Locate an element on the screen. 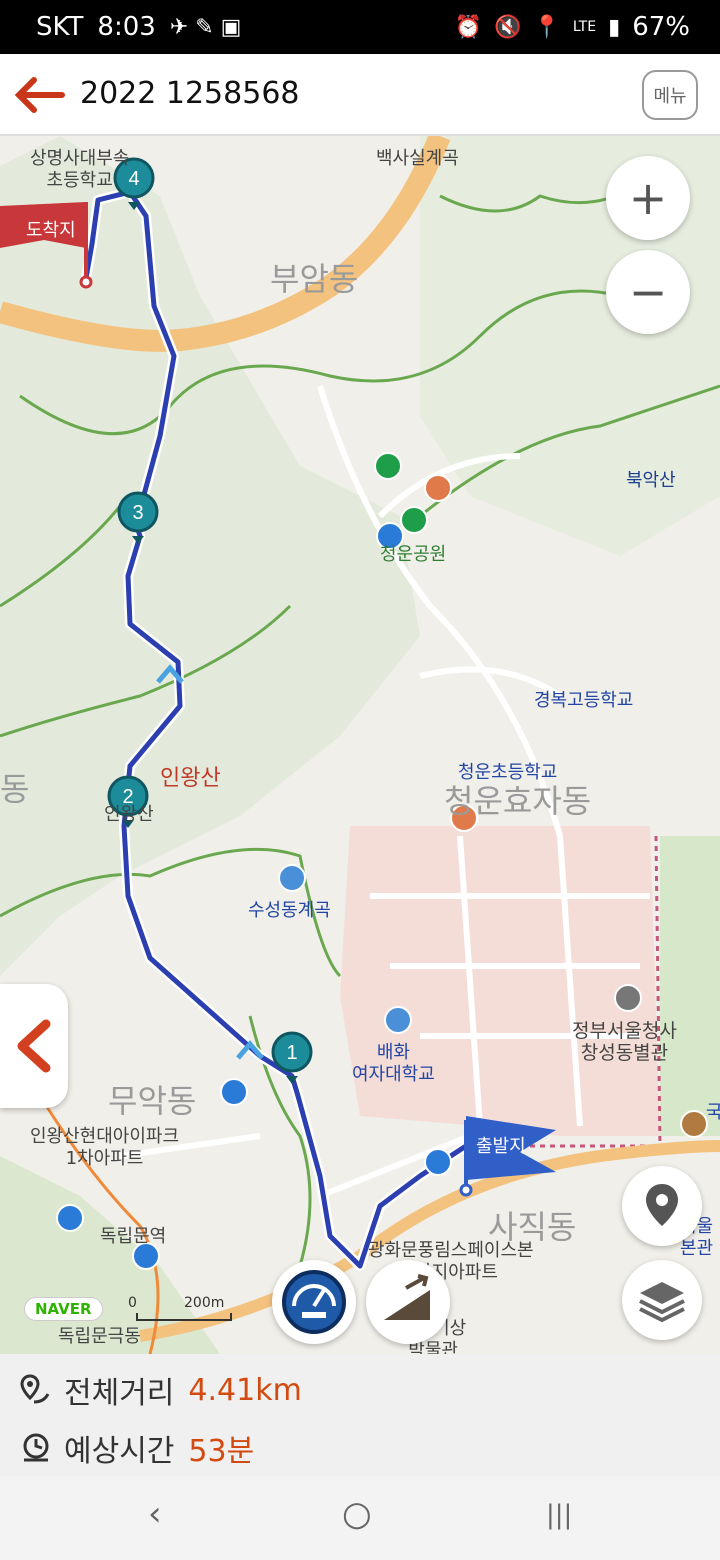  clock: 8:03 is located at coordinates (126, 27).